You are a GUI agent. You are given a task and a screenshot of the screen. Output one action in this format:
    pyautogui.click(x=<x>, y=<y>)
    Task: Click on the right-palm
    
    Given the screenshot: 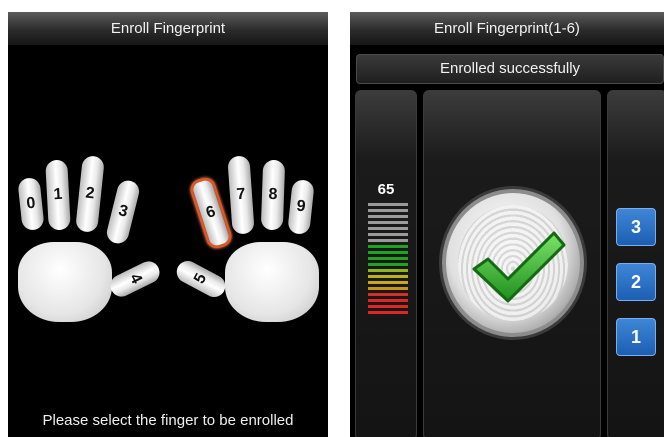 What is the action you would take?
    pyautogui.click(x=272, y=282)
    